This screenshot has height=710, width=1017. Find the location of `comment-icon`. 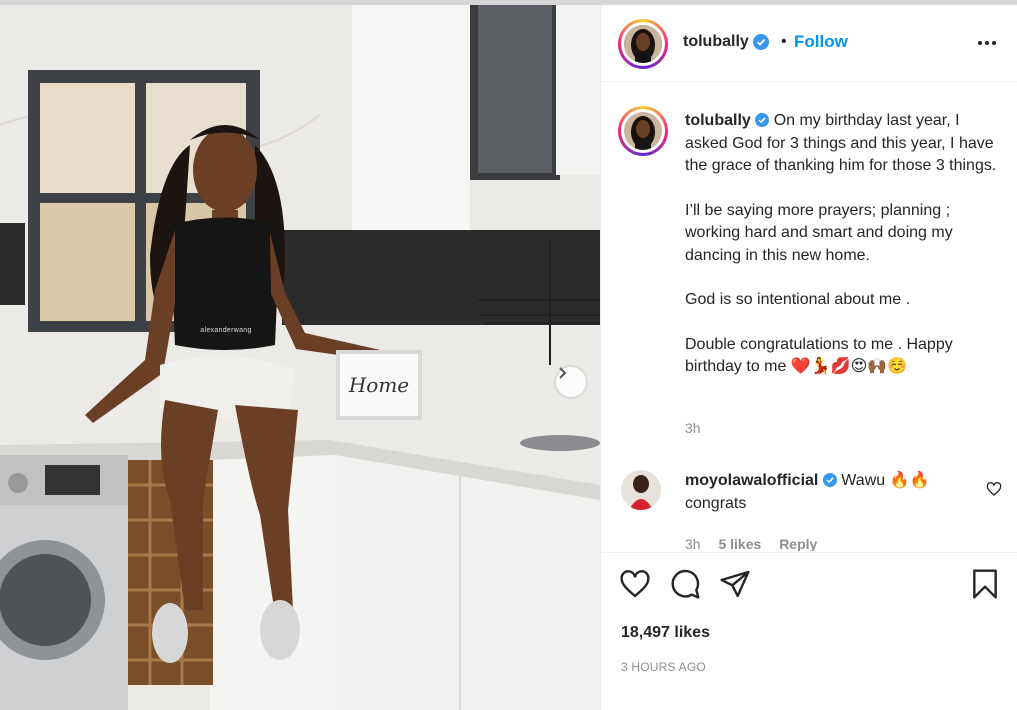

comment-icon is located at coordinates (685, 584).